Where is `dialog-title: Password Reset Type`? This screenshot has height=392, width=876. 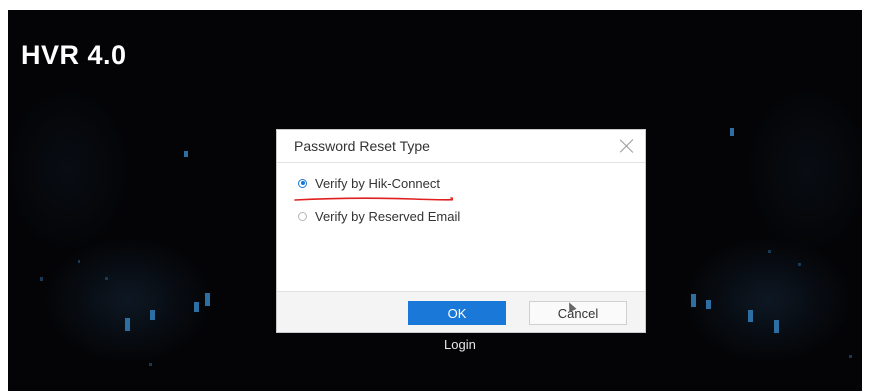 dialog-title: Password Reset Type is located at coordinates (362, 146).